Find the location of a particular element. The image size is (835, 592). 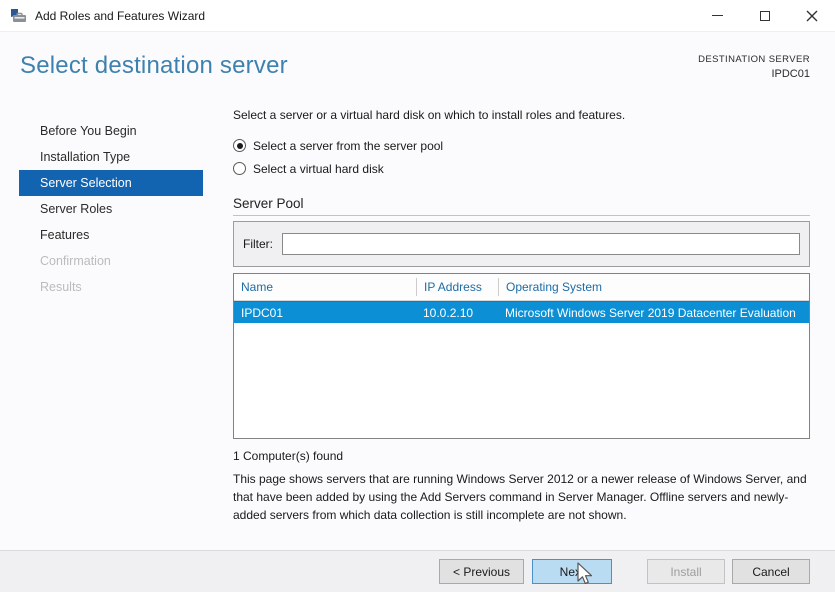

titlebar: Add Roles and Features Wizard is located at coordinates (417, 16).